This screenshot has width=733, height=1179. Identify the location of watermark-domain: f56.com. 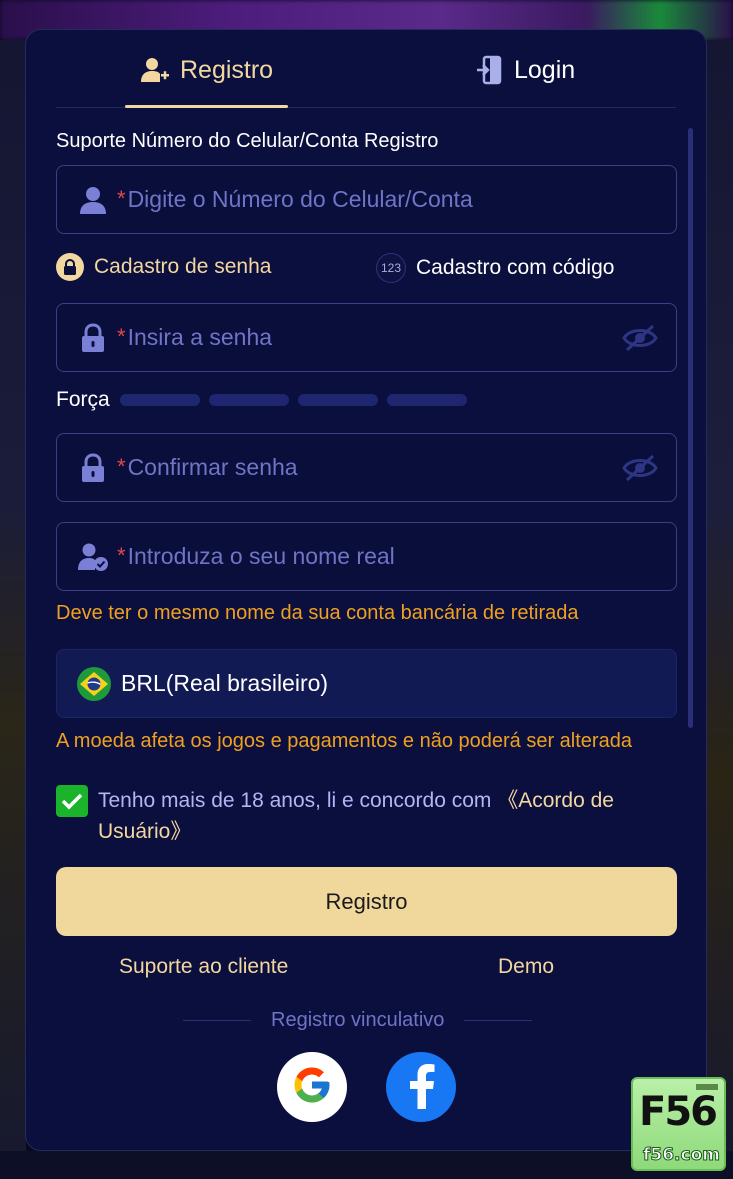
(682, 1155).